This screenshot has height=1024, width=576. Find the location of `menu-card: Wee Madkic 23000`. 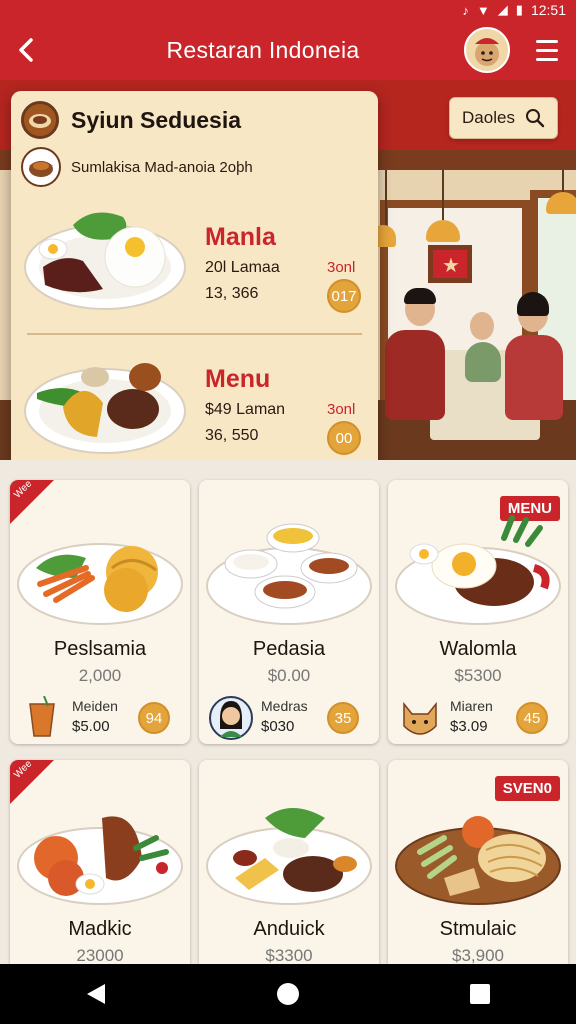

menu-card: Wee Madkic 23000 is located at coordinates (100, 865).